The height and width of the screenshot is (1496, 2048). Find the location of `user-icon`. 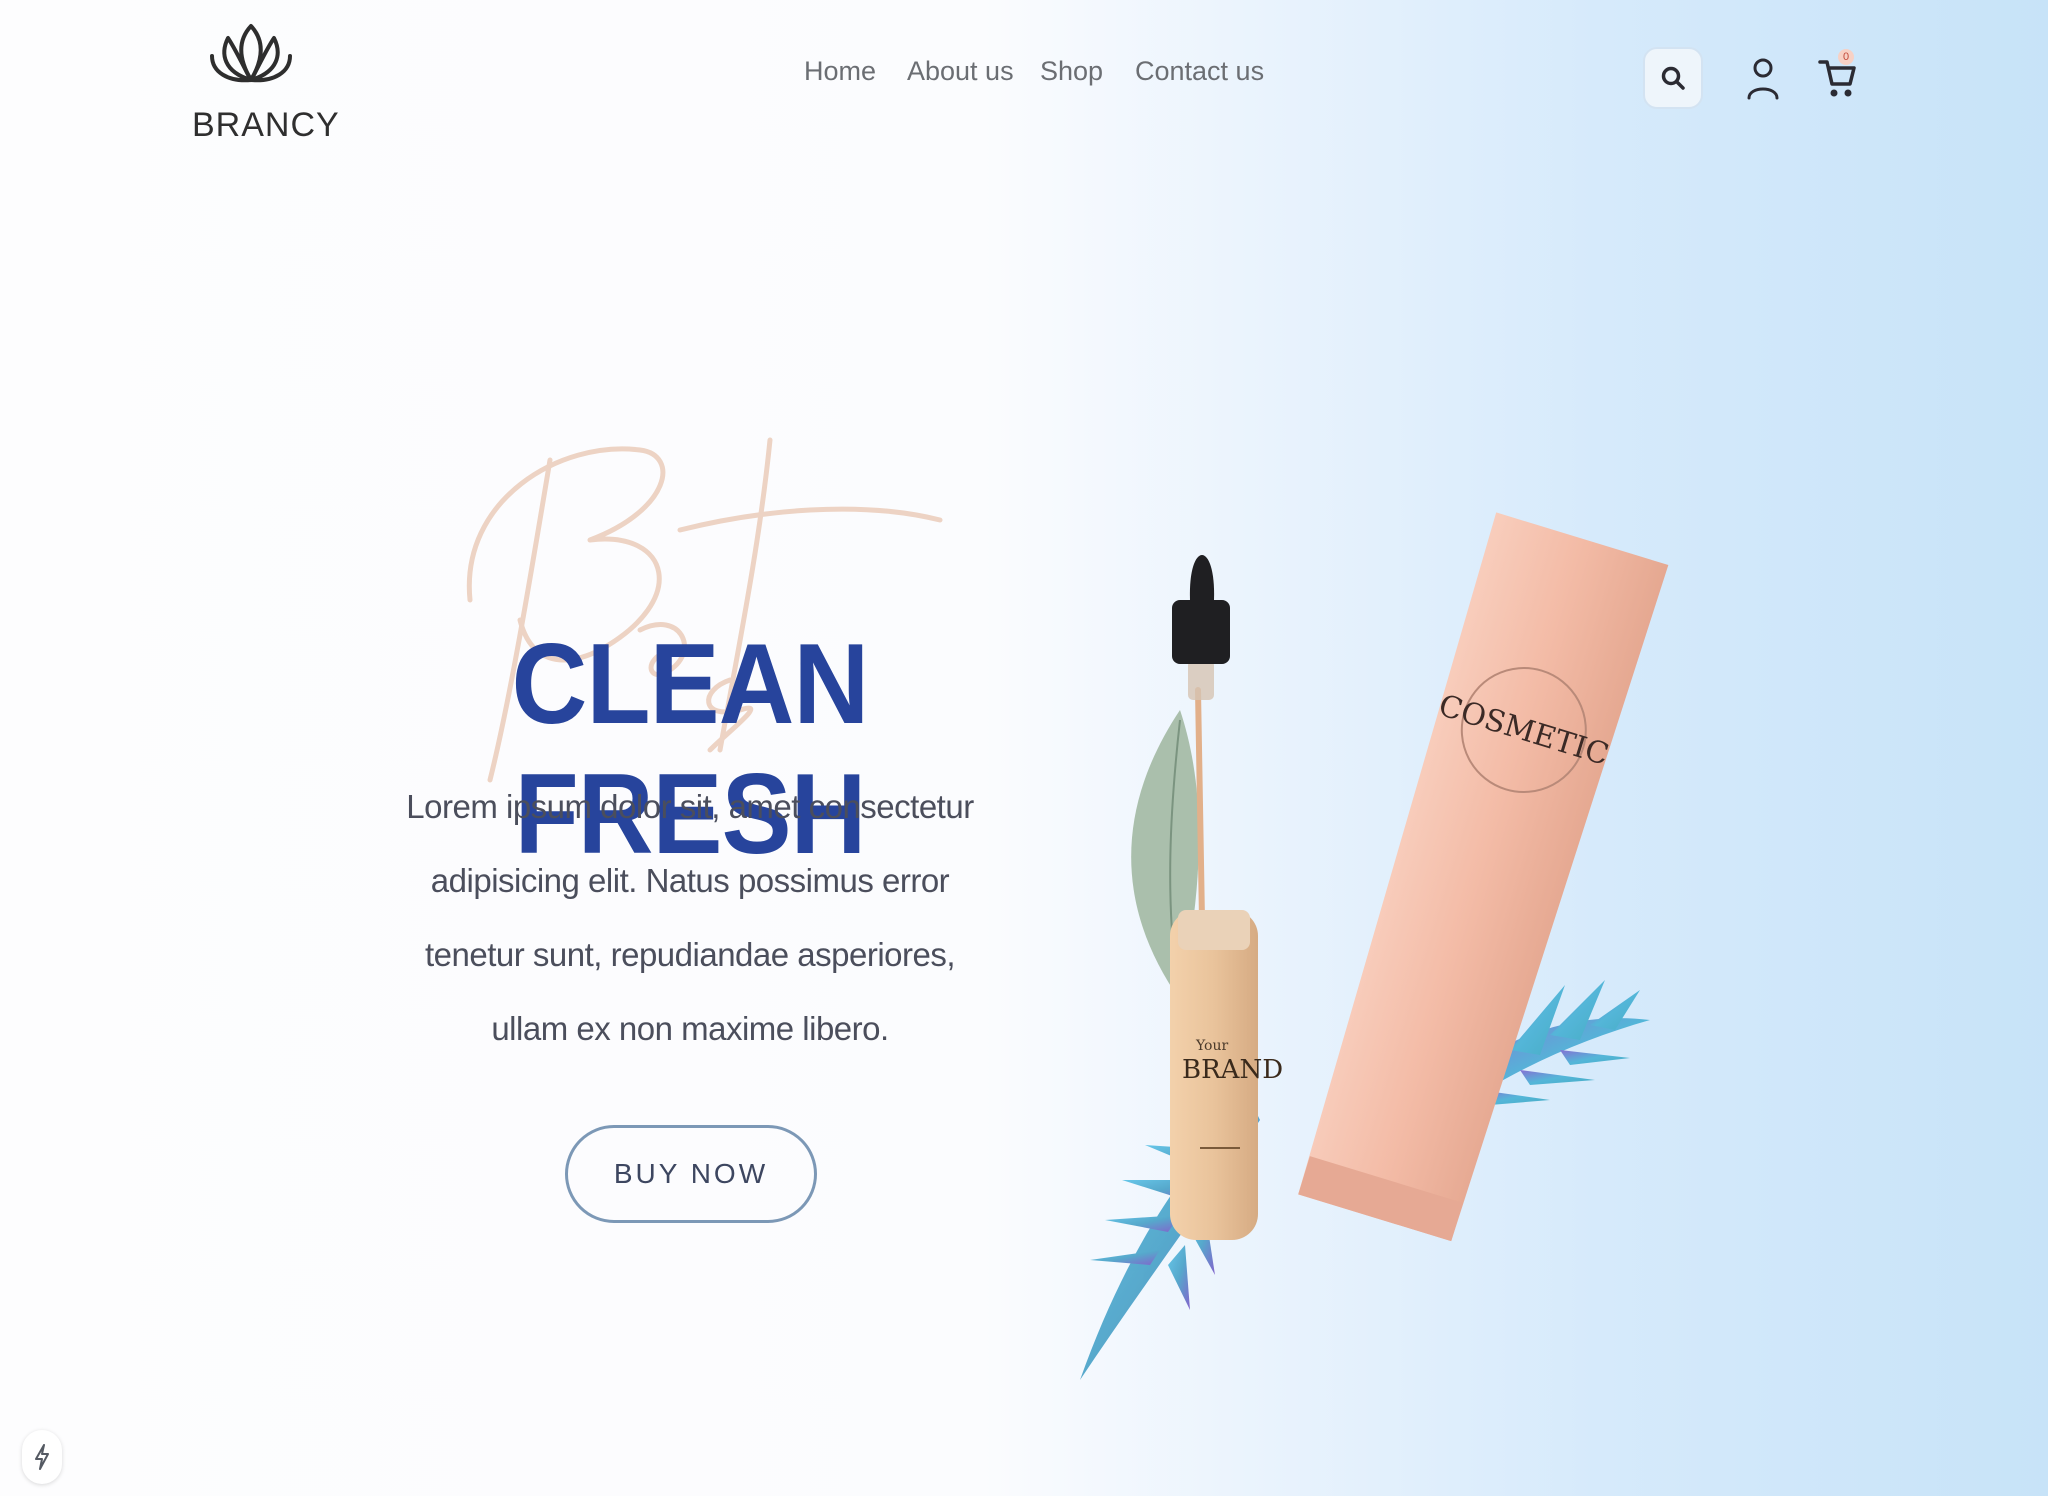

user-icon is located at coordinates (1763, 79).